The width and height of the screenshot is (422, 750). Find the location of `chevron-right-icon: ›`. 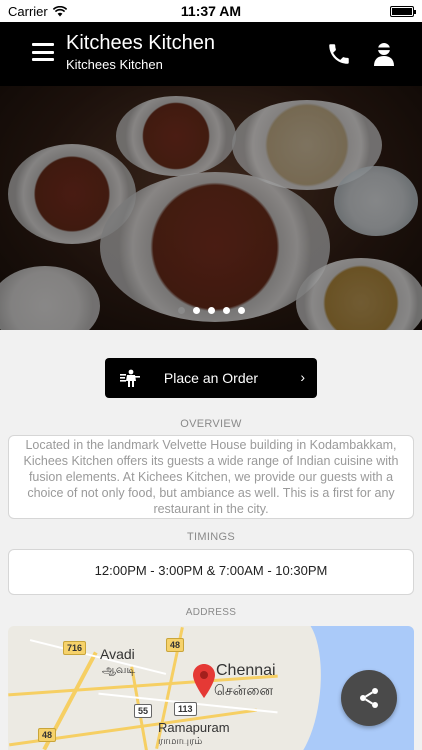

chevron-right-icon: › is located at coordinates (302, 377).